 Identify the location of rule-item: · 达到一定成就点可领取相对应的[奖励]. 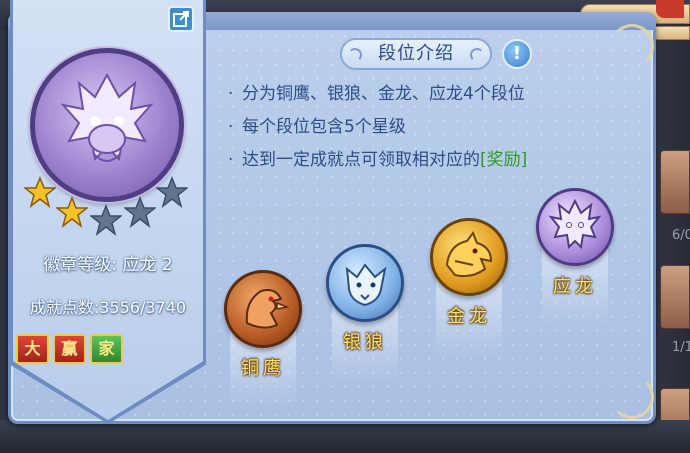
(378, 160).